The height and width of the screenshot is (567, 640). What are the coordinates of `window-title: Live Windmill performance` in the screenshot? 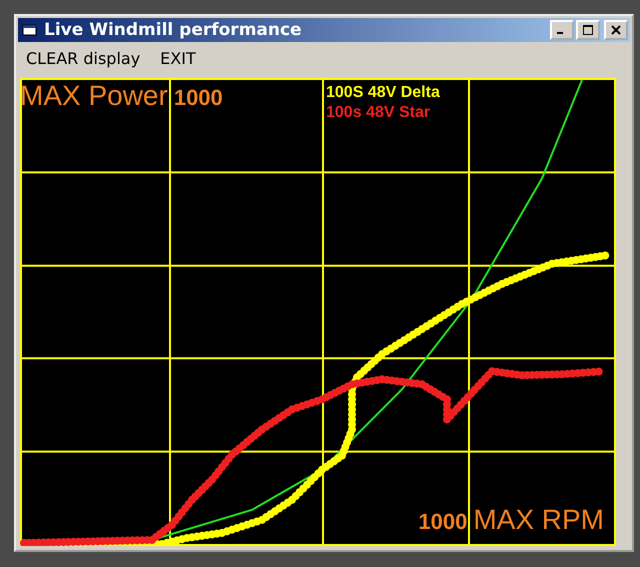 It's located at (173, 30).